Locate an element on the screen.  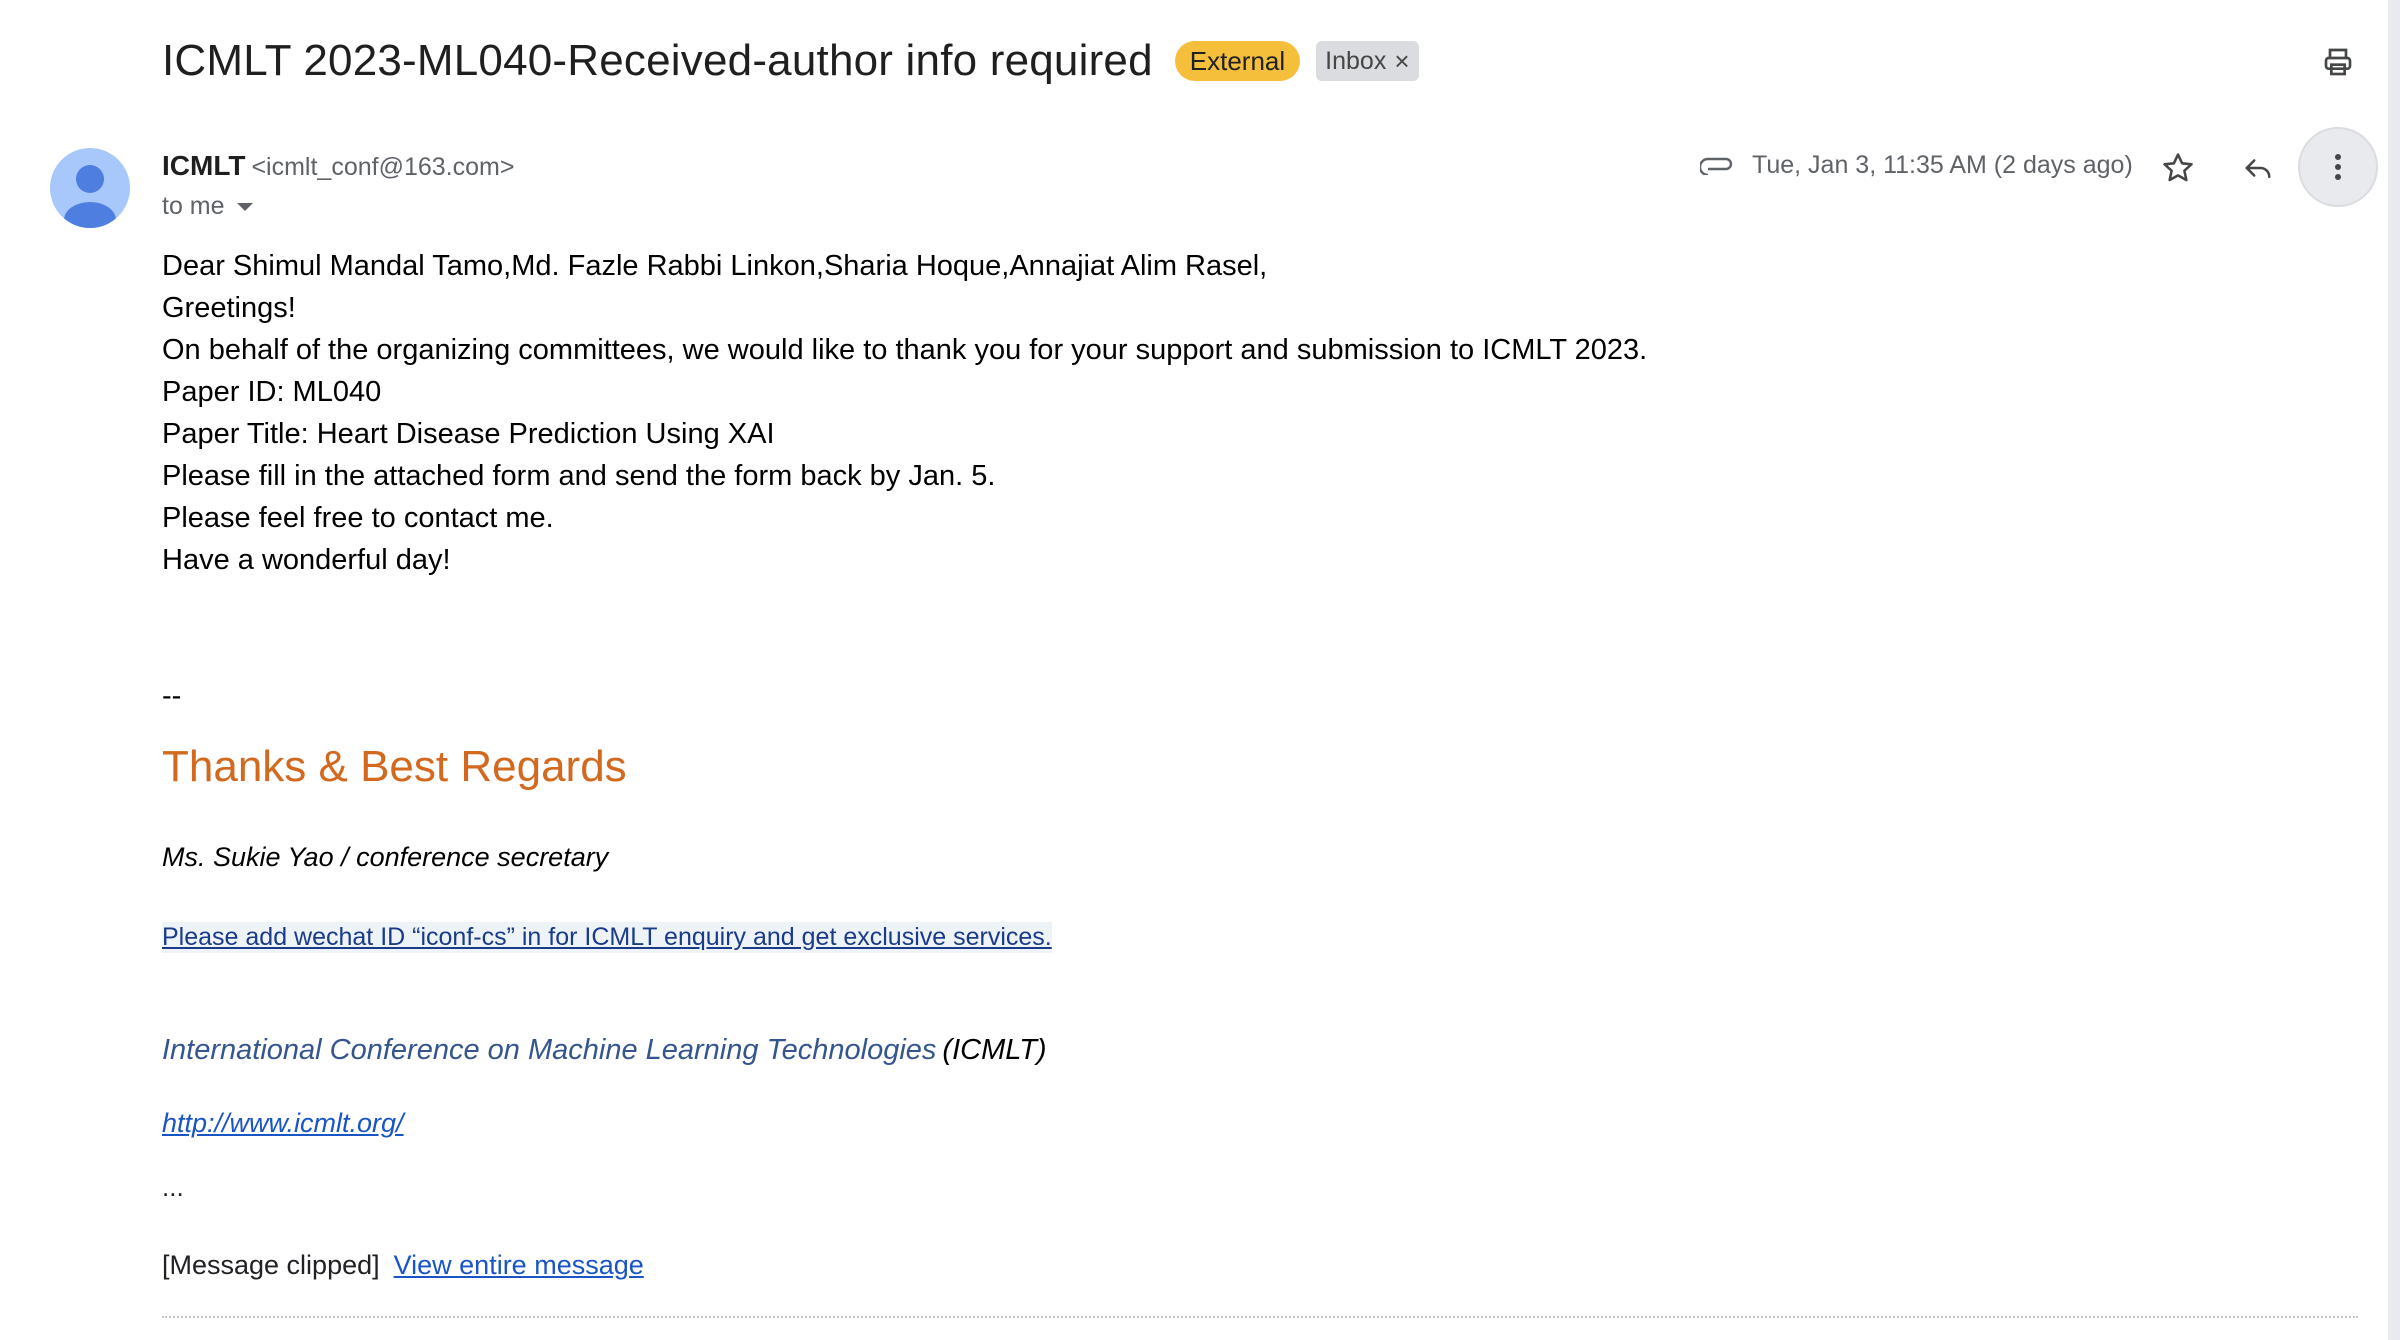
attachment-icon is located at coordinates (1718, 165).